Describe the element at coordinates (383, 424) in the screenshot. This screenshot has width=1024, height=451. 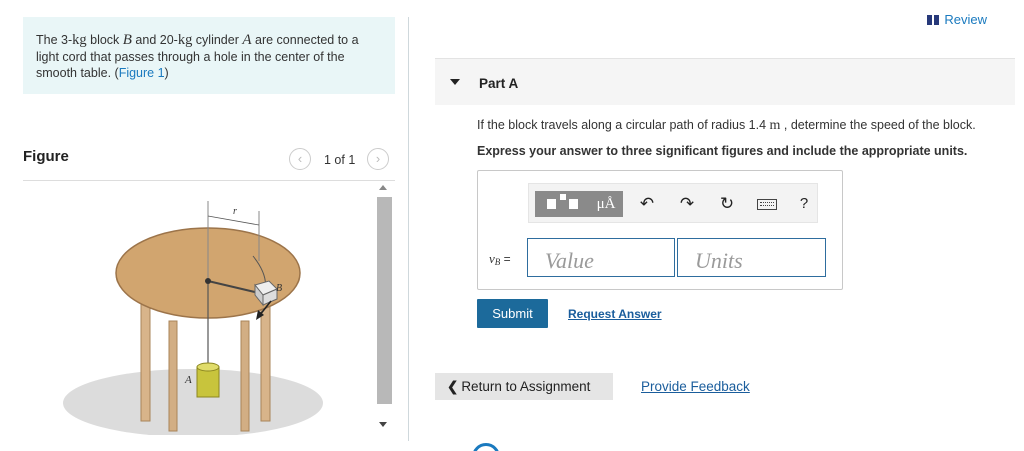
I see `scroll-down-icon` at that location.